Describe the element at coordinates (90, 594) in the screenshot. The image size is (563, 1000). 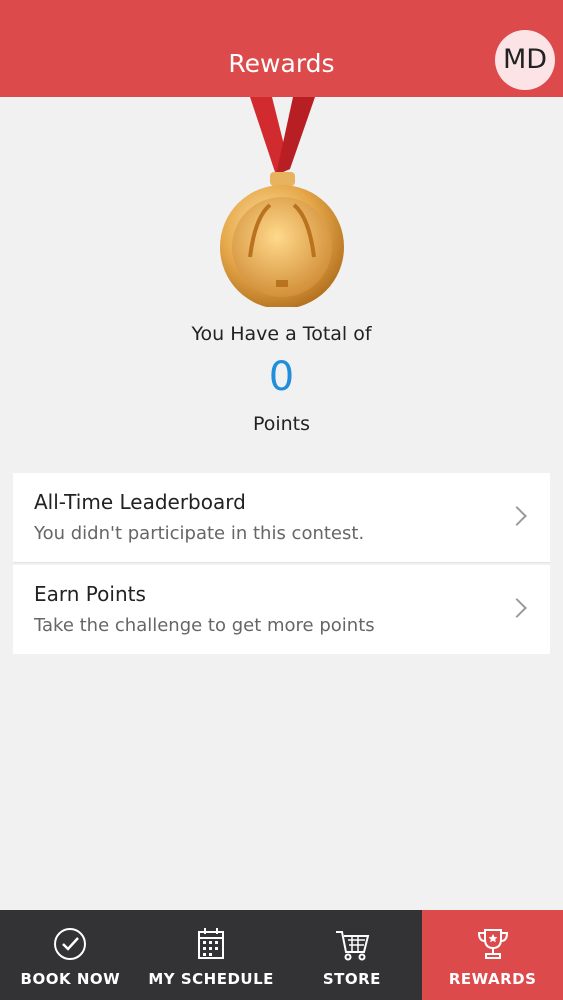
I see `card-title: Earn Points` at that location.